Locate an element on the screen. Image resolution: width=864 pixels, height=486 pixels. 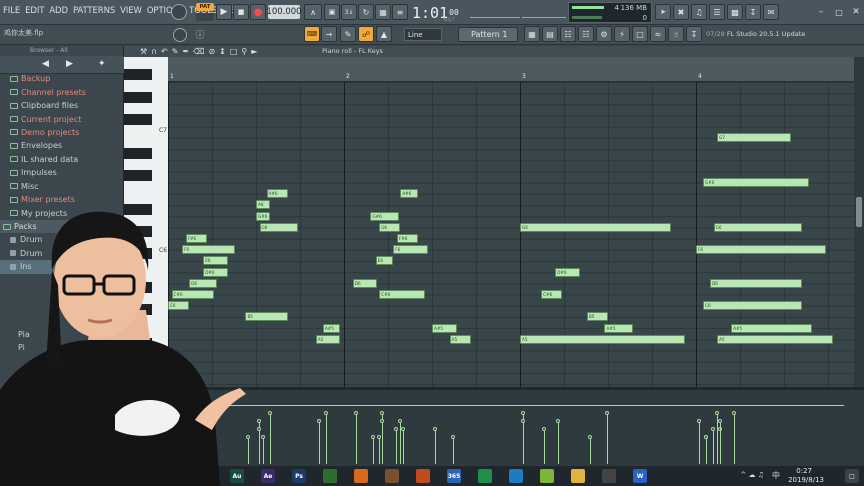
playlist-button: ✖ is located at coordinates (681, 12).